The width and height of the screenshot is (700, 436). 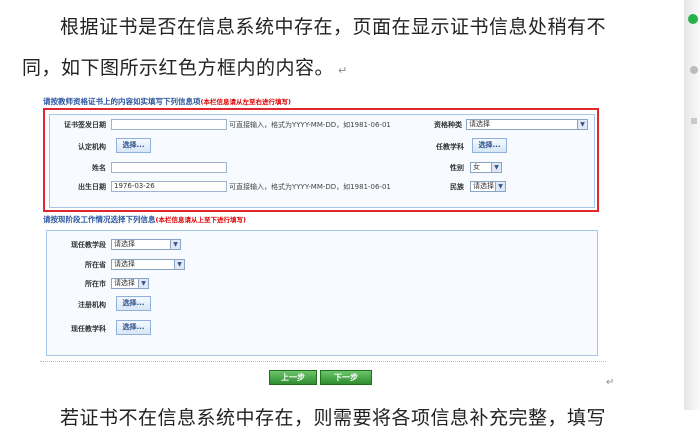 What do you see at coordinates (169, 167) in the screenshot?
I see `name-input` at bounding box center [169, 167].